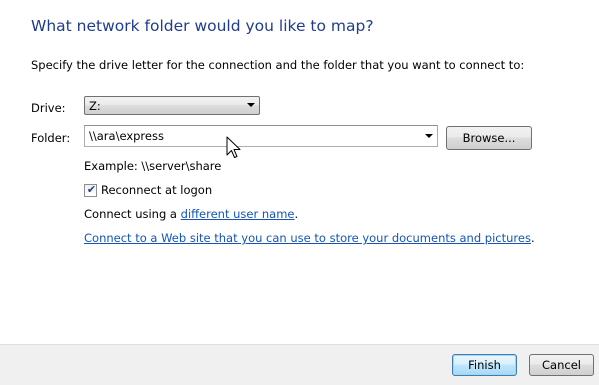 Image resolution: width=599 pixels, height=385 pixels. Describe the element at coordinates (132, 214) in the screenshot. I see `connect-using-prefix: Connect using a` at that location.